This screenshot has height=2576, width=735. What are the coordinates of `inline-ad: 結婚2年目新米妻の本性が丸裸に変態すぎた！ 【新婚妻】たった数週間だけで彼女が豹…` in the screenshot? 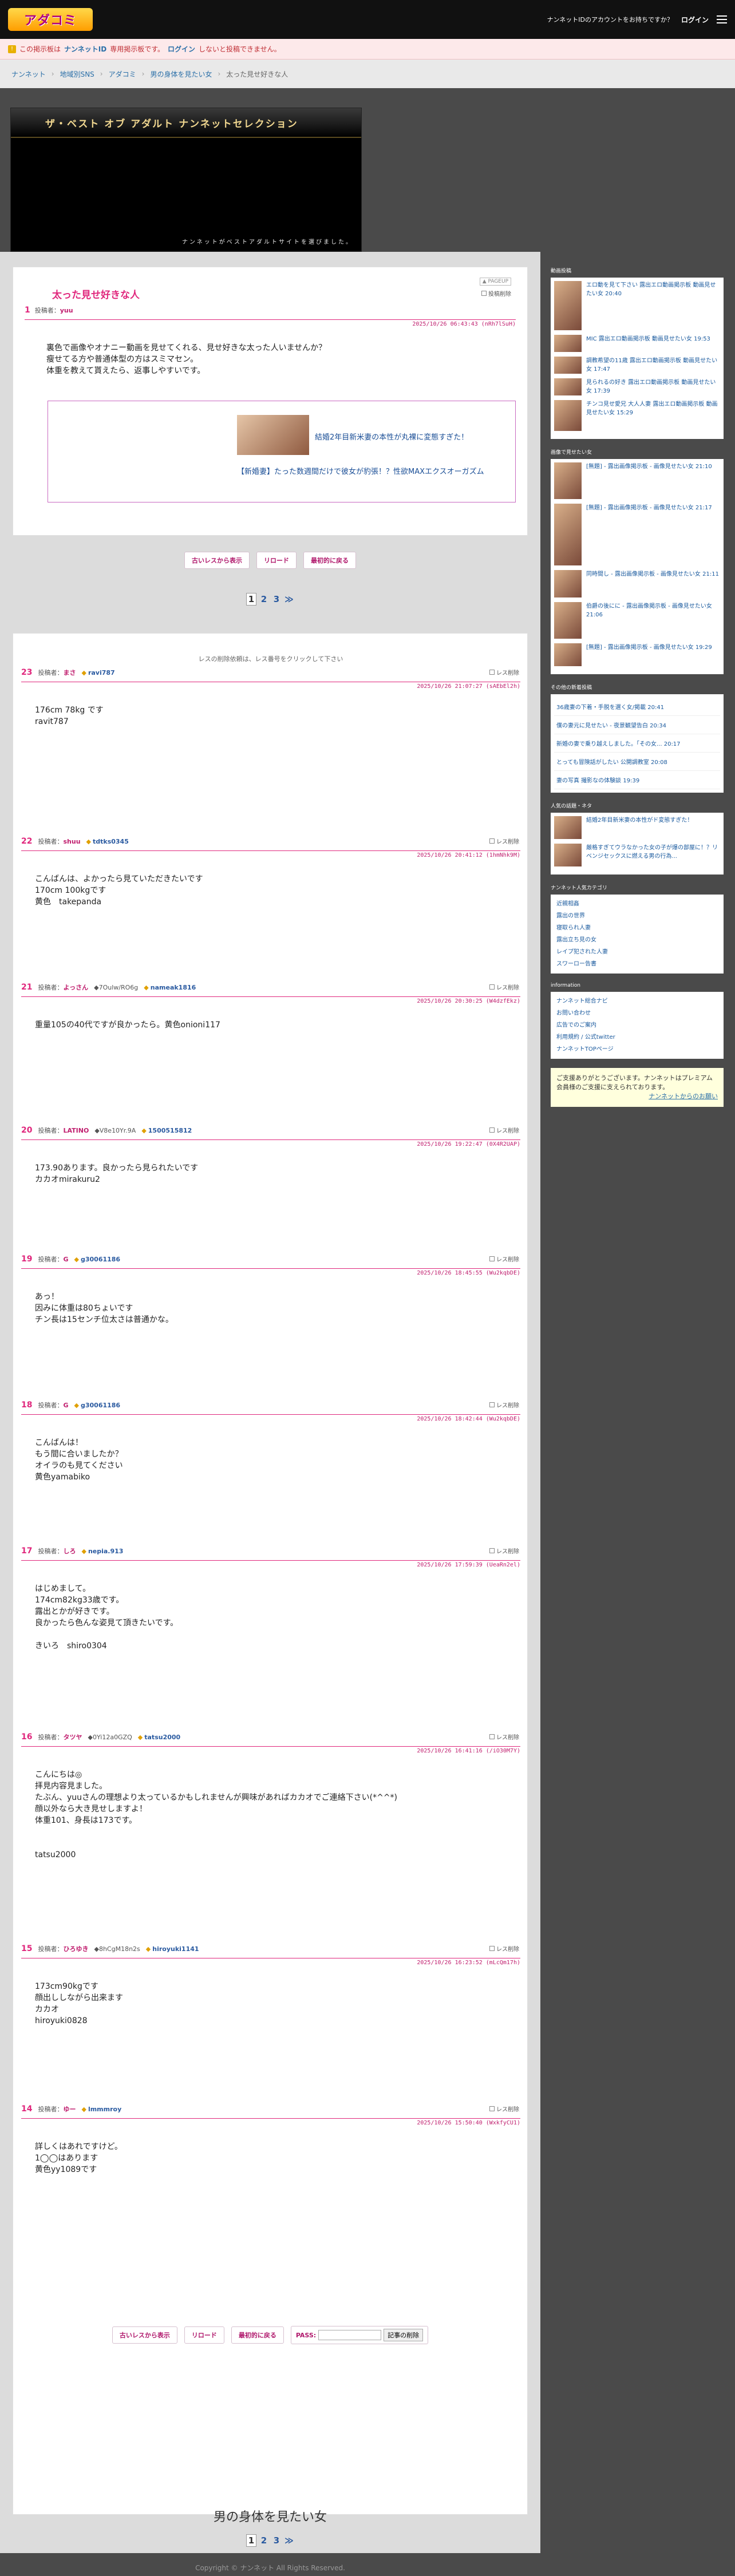 It's located at (282, 451).